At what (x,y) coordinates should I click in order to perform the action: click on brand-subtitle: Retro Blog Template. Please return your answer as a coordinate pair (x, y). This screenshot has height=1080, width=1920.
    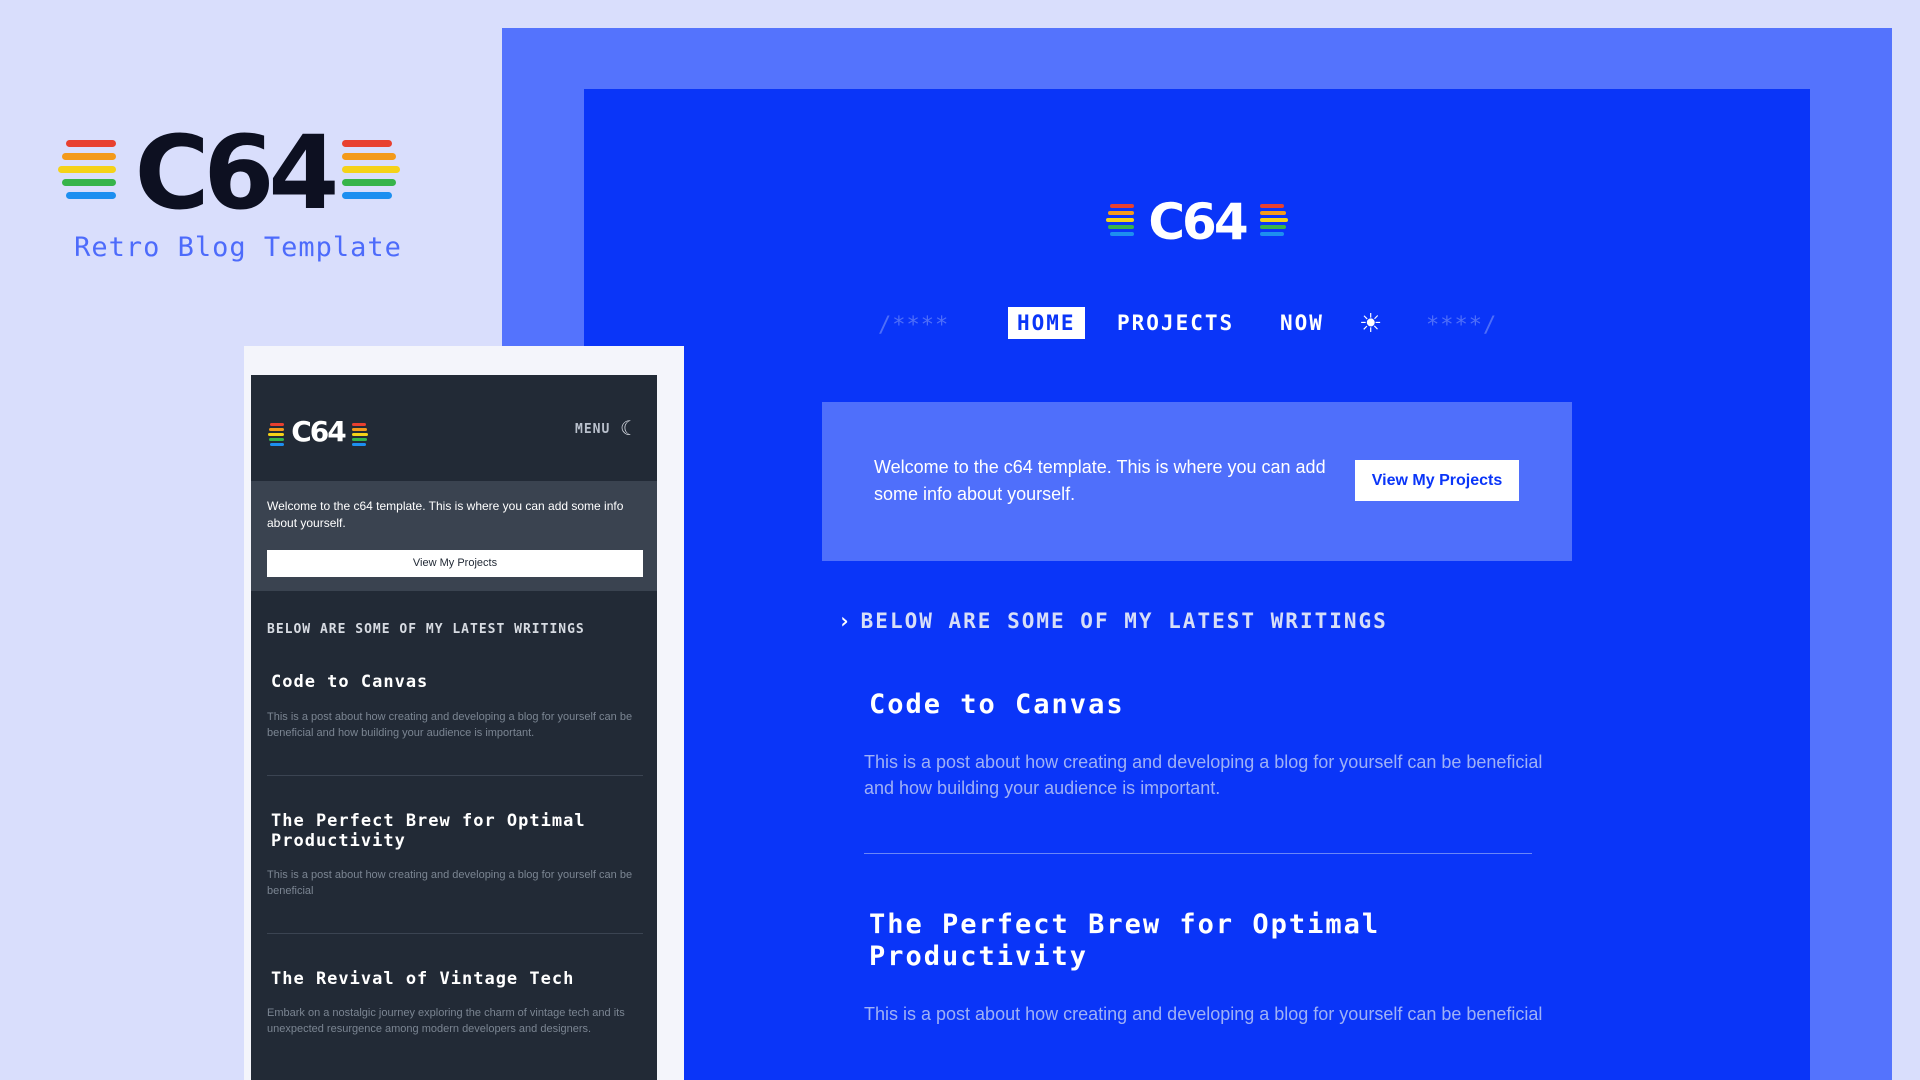
    Looking at the image, I should click on (238, 247).